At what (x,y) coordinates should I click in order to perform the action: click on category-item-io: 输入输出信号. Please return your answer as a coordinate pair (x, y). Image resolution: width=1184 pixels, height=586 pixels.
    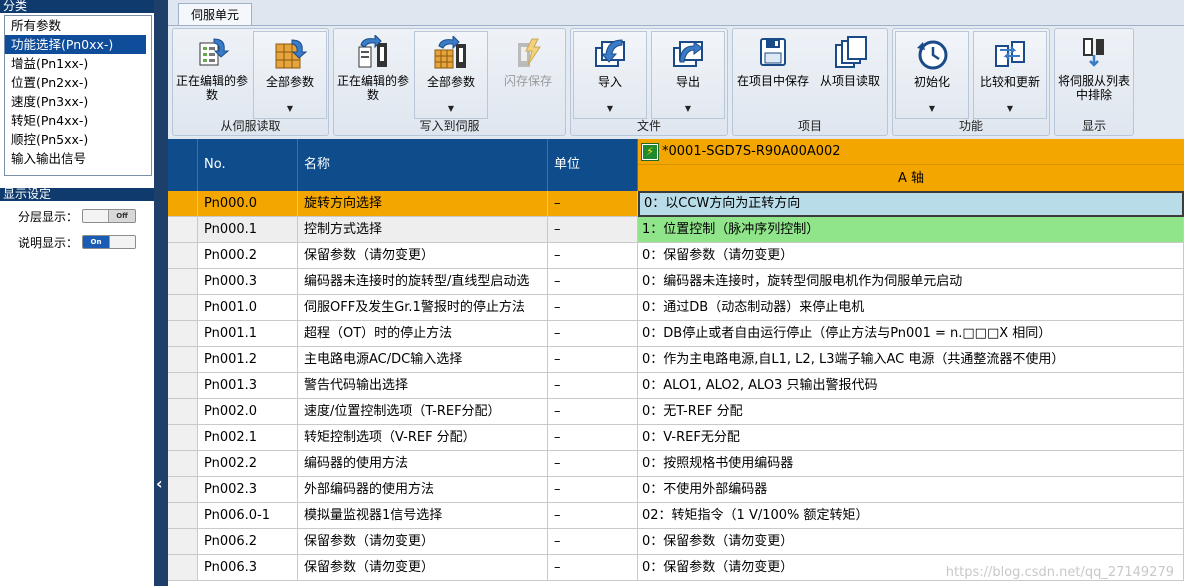
    Looking at the image, I should click on (78, 158).